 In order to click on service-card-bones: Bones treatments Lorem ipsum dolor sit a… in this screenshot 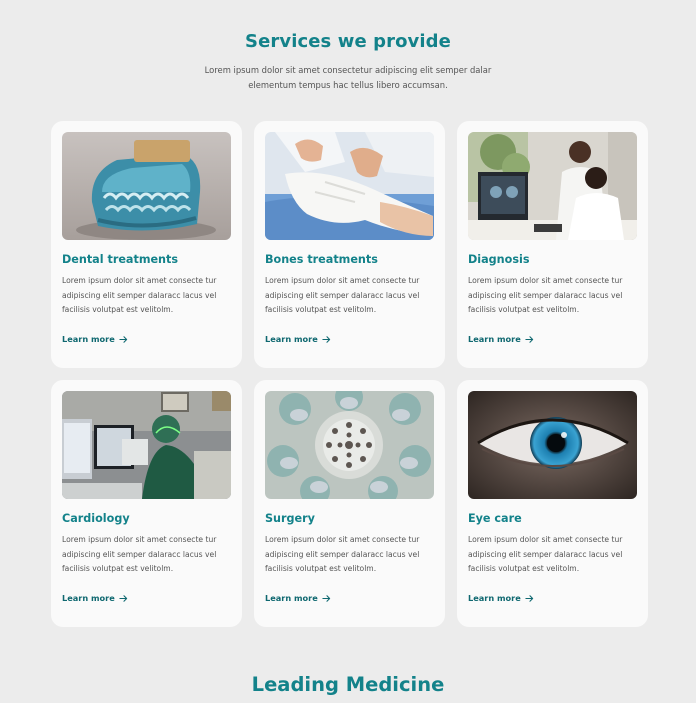, I will do `click(349, 244)`.